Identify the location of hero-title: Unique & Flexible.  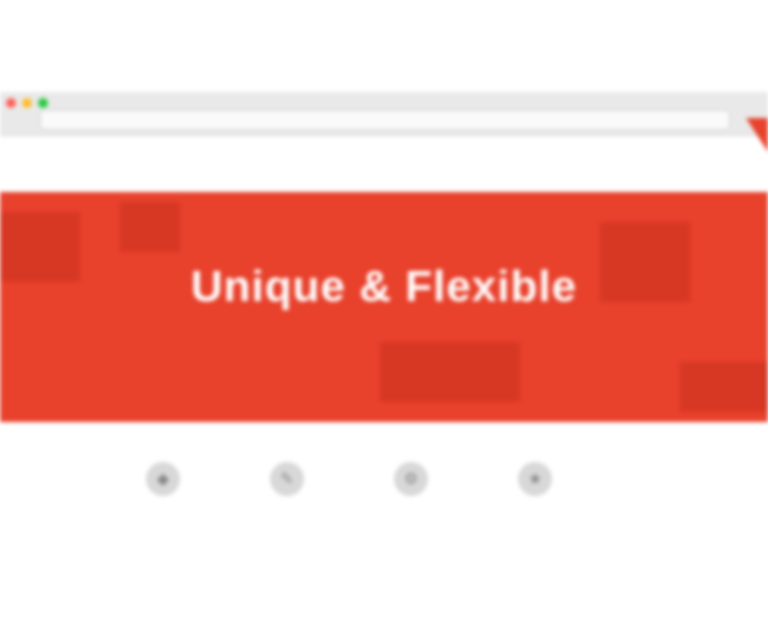
(384, 286).